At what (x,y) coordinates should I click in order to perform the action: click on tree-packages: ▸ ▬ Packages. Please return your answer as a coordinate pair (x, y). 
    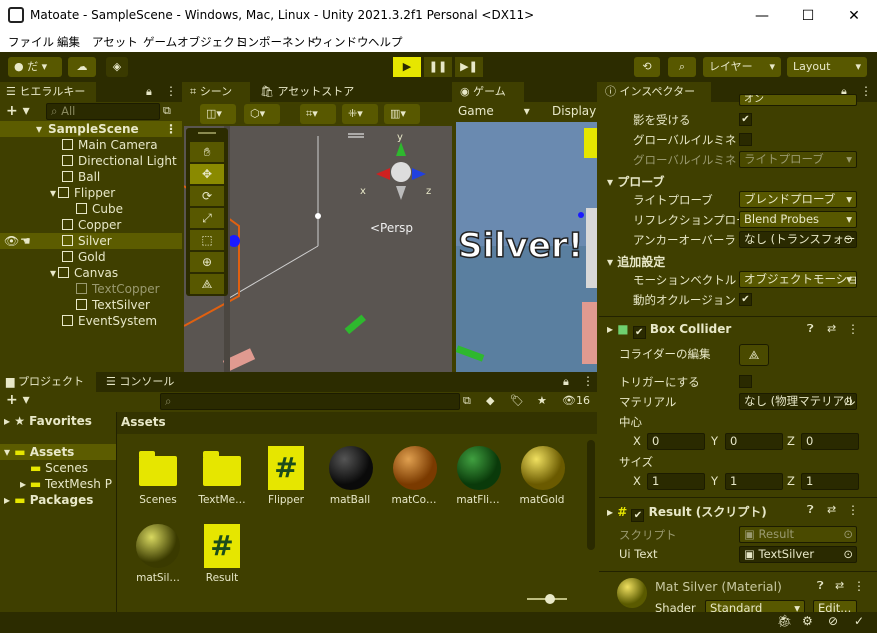
    Looking at the image, I should click on (48, 500).